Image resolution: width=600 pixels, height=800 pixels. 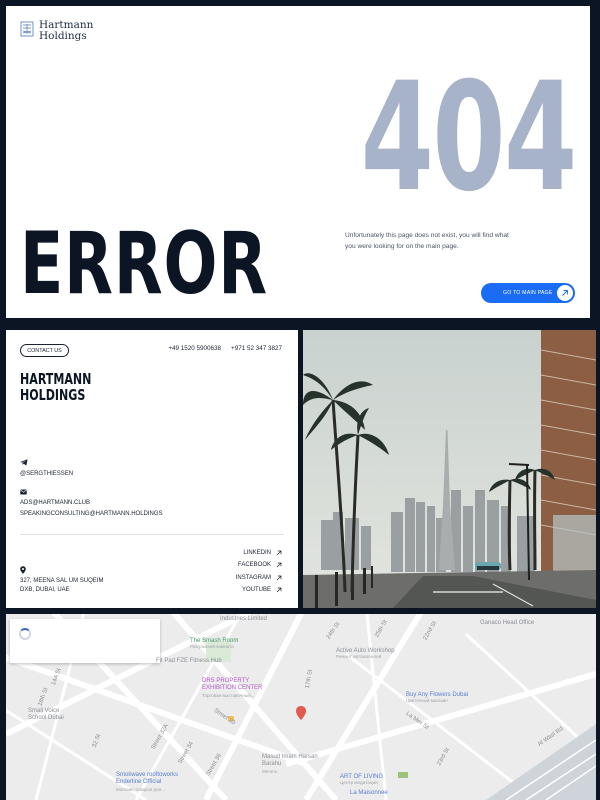 What do you see at coordinates (365, 653) in the screenshot?
I see `map-place-label: Active Auto Workshop Ремонт автомобилей` at bounding box center [365, 653].